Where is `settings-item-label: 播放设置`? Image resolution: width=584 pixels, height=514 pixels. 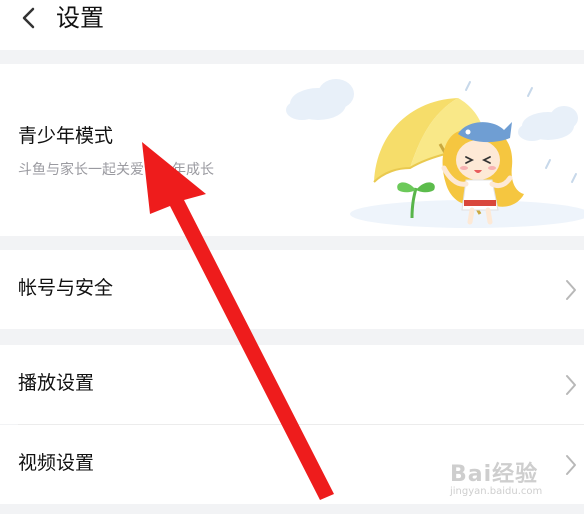
settings-item-label: 播放设置 is located at coordinates (56, 383).